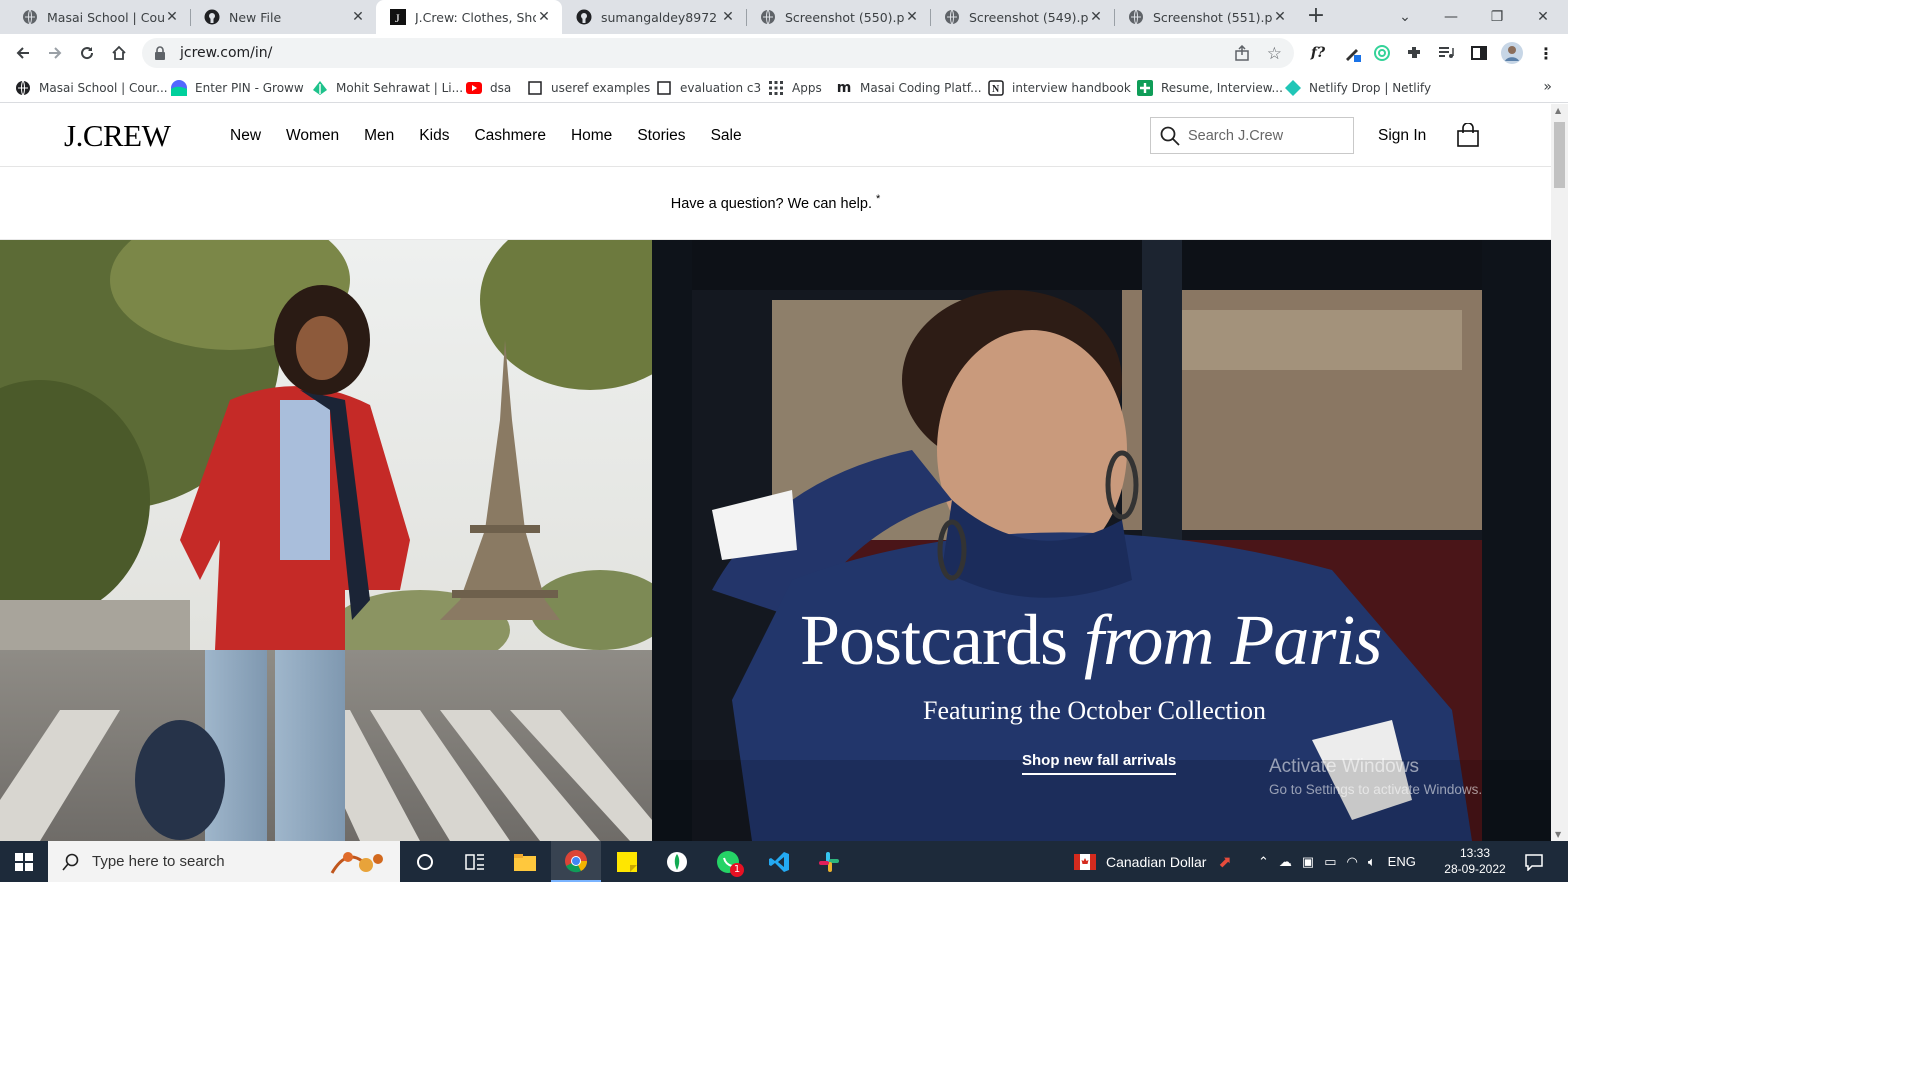 The image size is (1920, 1080). What do you see at coordinates (1414, 53) in the screenshot?
I see `puzzle-extensions-icon` at bounding box center [1414, 53].